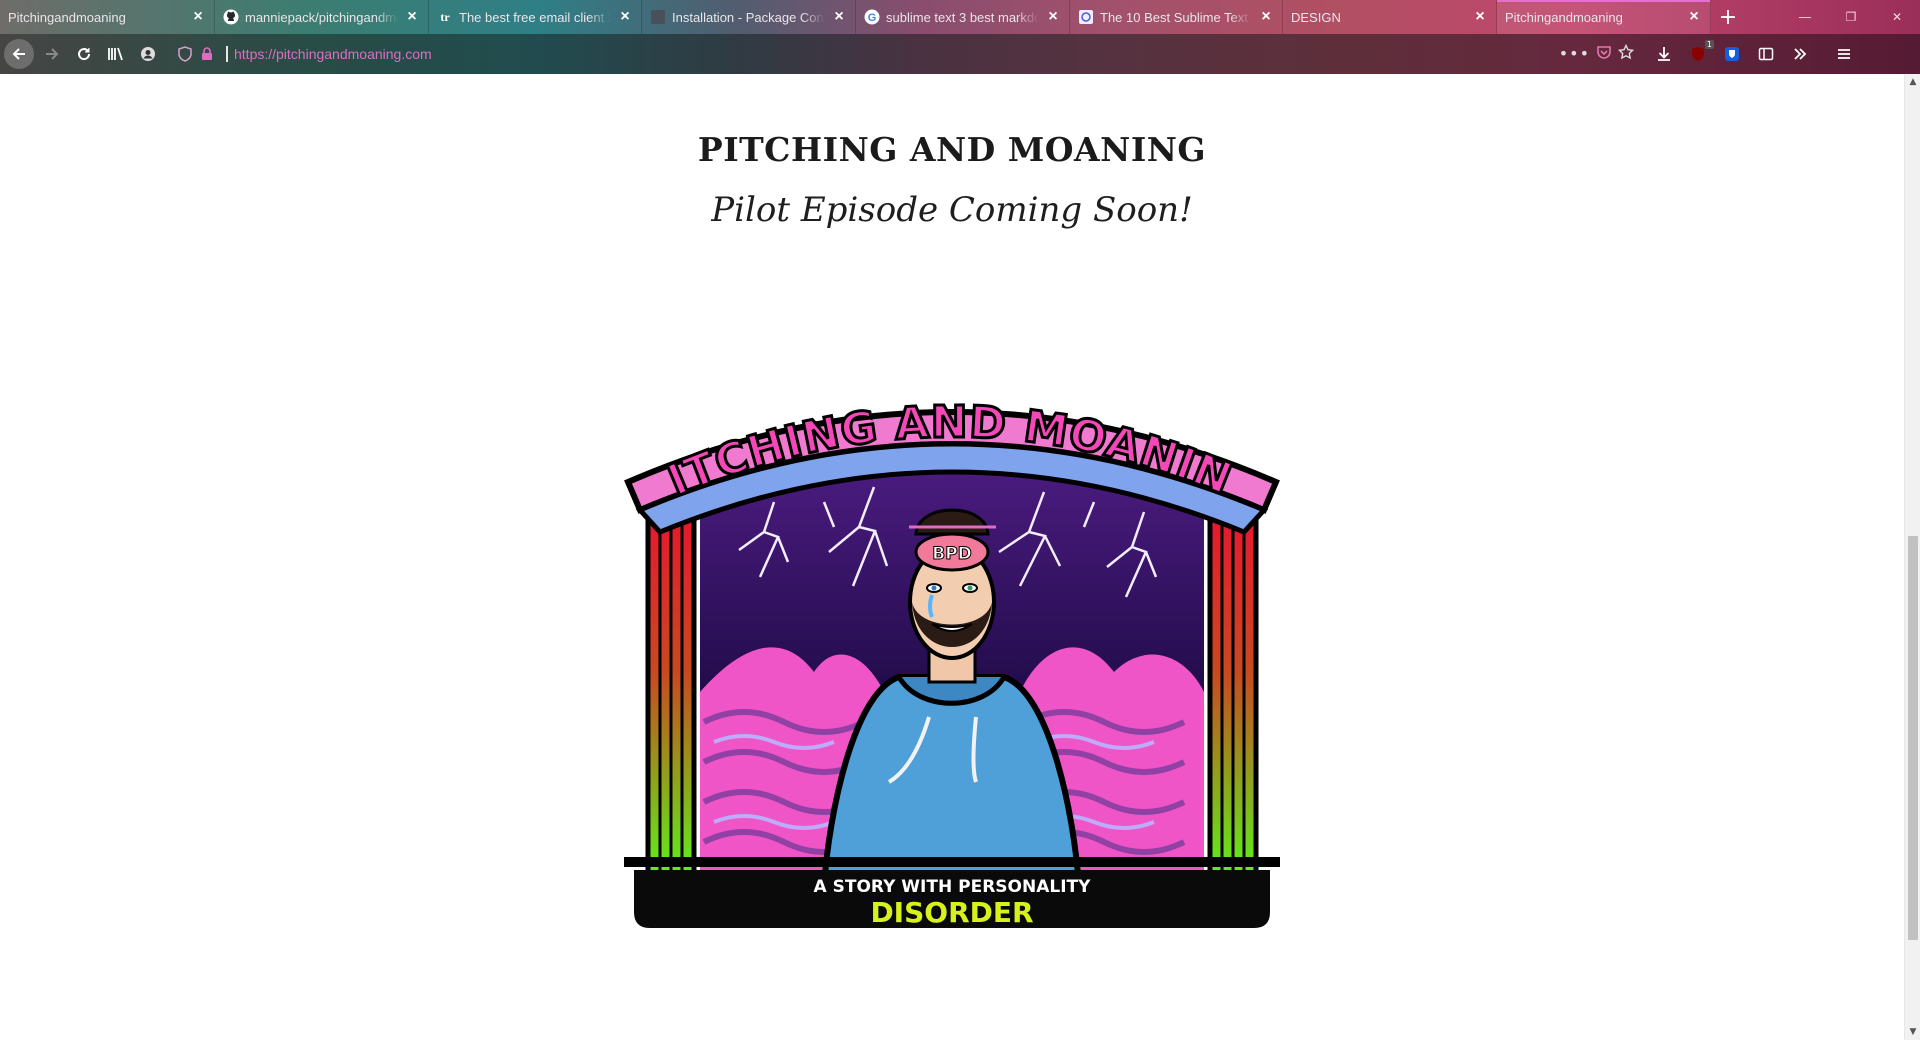 The width and height of the screenshot is (1920, 1040). I want to click on tagline-line2: DISORDER, so click(951, 912).